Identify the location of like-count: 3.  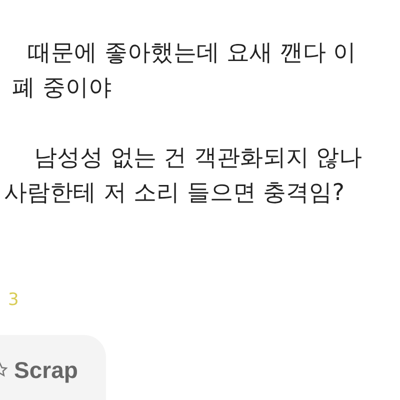
(13, 300).